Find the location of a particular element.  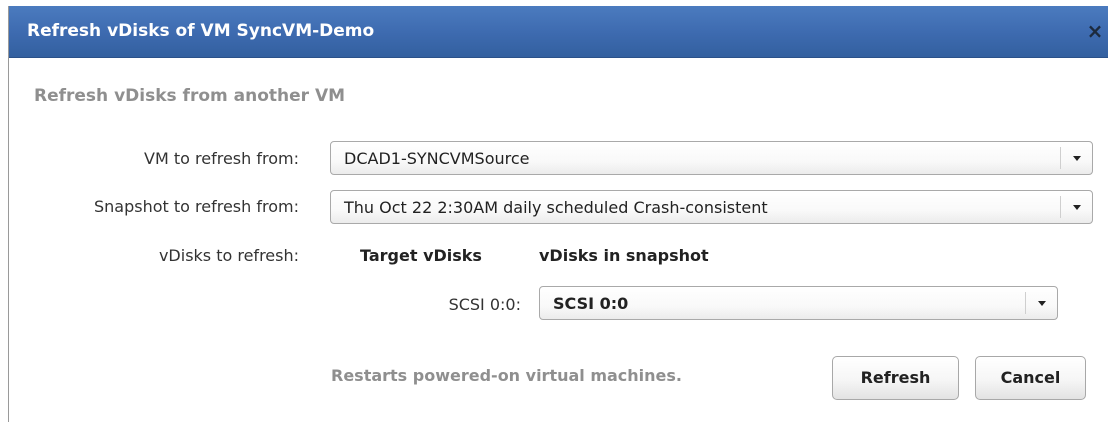

disk-row-snapshot-select: SCSI 0:0 is located at coordinates (798, 303).